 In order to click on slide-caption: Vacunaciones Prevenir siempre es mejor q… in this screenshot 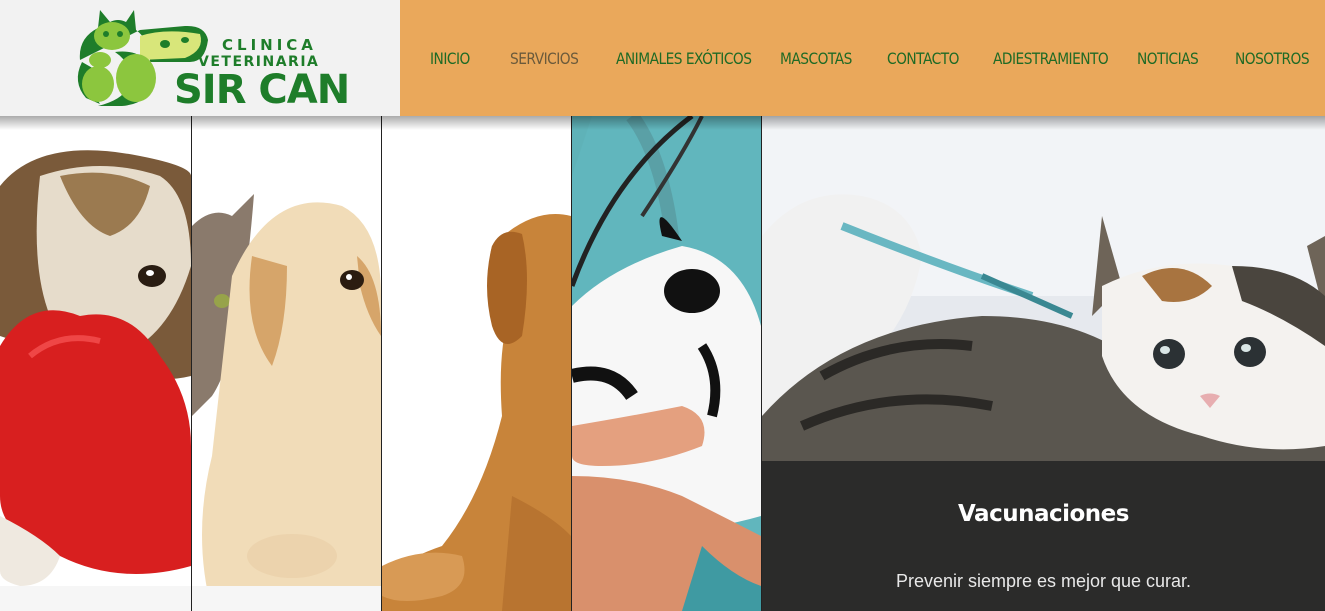, I will do `click(1043, 536)`.